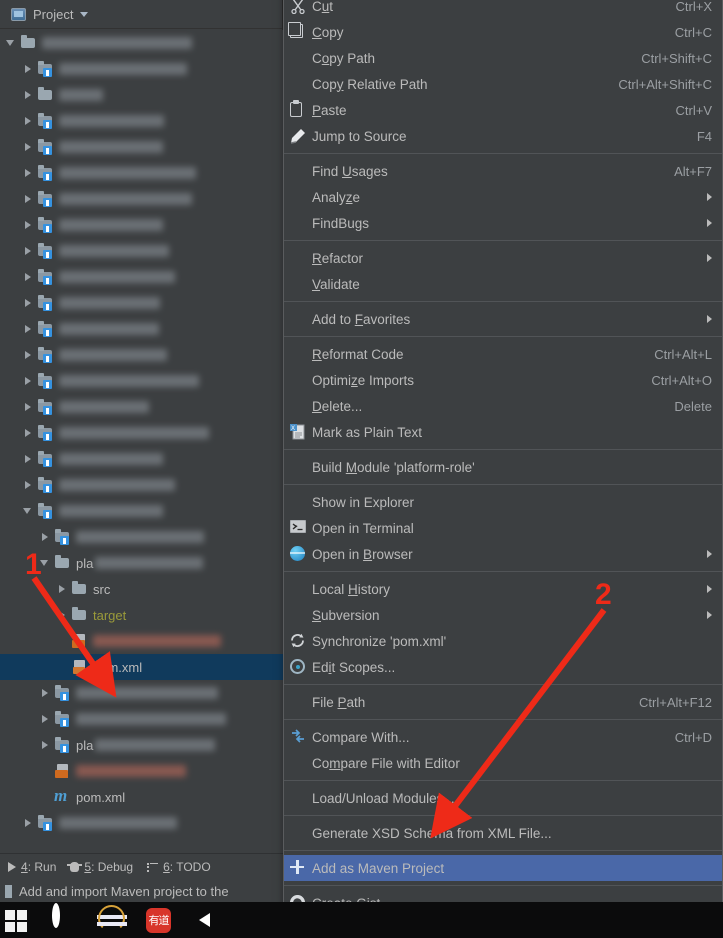 This screenshot has width=723, height=938. I want to click on menu-item-show-in-explorer: Show in Explorer, so click(503, 502).